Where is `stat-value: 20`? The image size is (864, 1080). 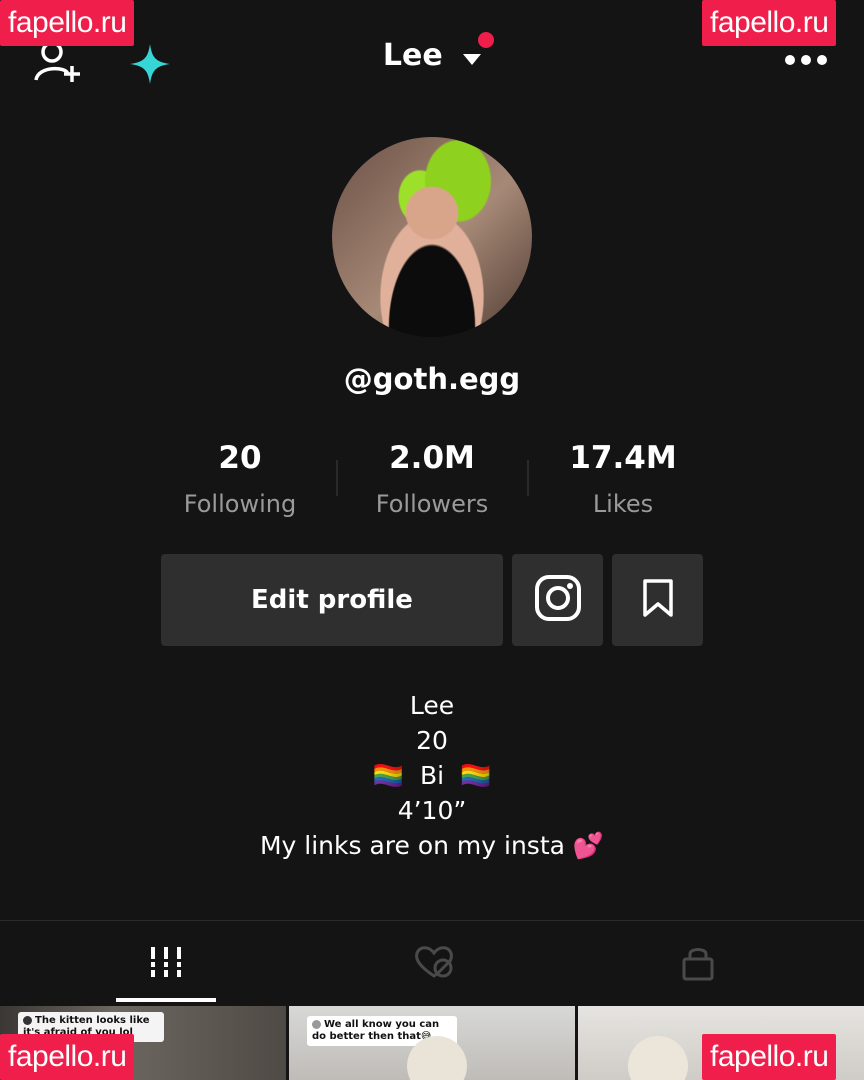
stat-value: 20 is located at coordinates (240, 458).